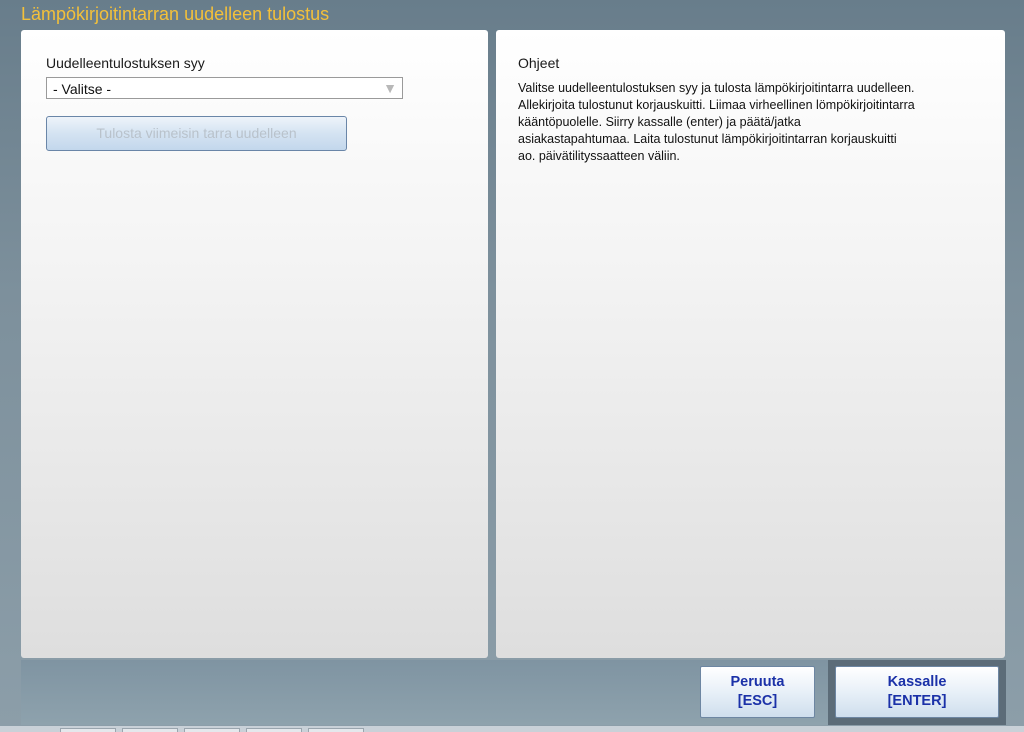 This screenshot has width=1024, height=732. I want to click on checkout-button-label: Kassalle, so click(917, 682).